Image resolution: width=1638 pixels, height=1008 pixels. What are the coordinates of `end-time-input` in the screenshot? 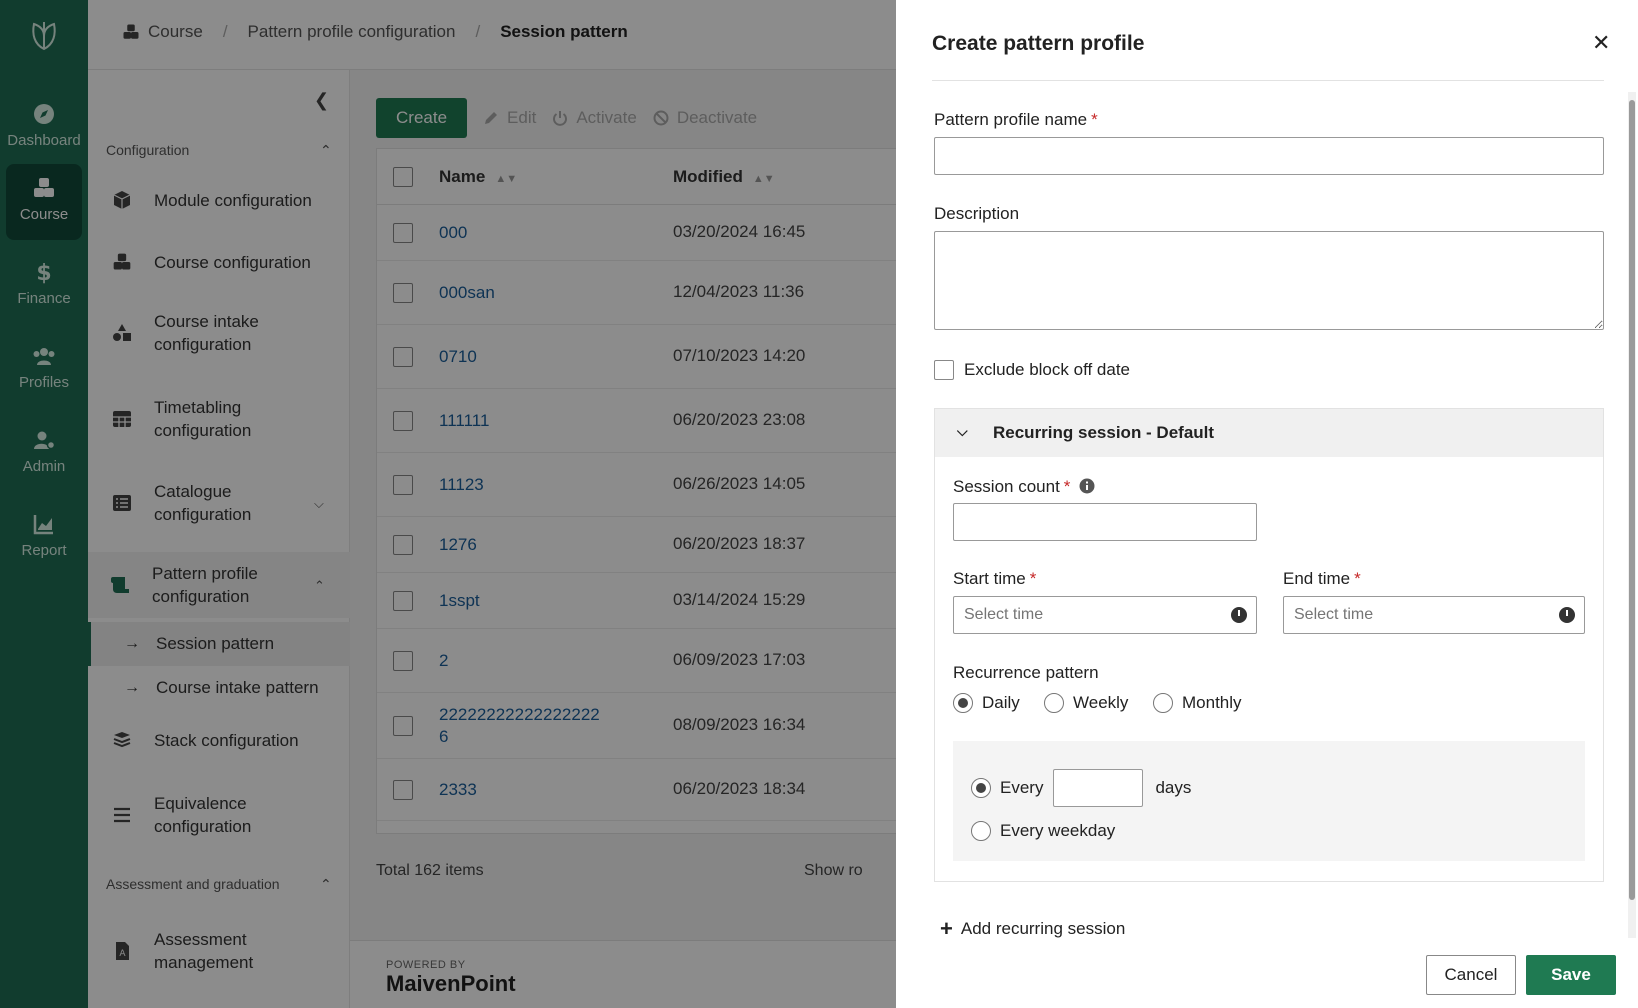 It's located at (1434, 615).